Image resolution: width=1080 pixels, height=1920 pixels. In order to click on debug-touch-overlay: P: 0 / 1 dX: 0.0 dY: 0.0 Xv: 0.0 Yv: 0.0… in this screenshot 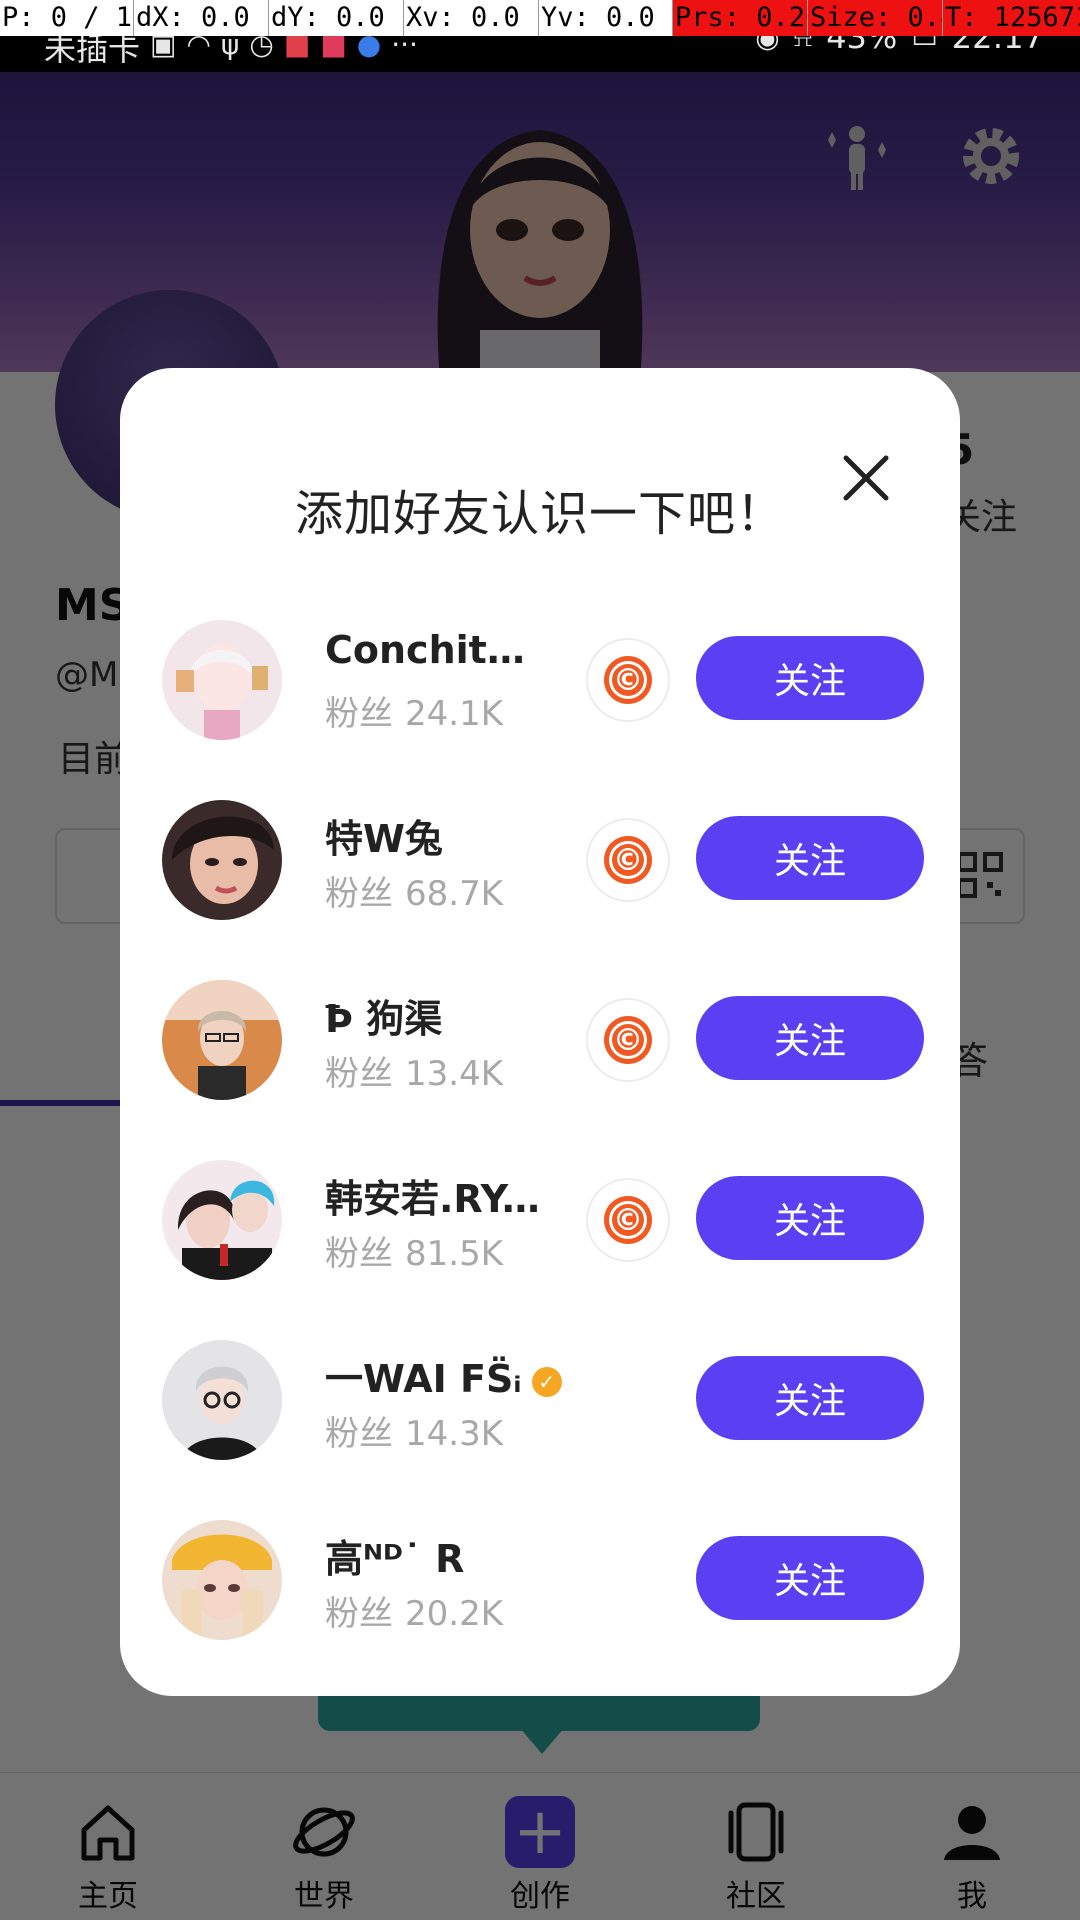, I will do `click(540, 18)`.